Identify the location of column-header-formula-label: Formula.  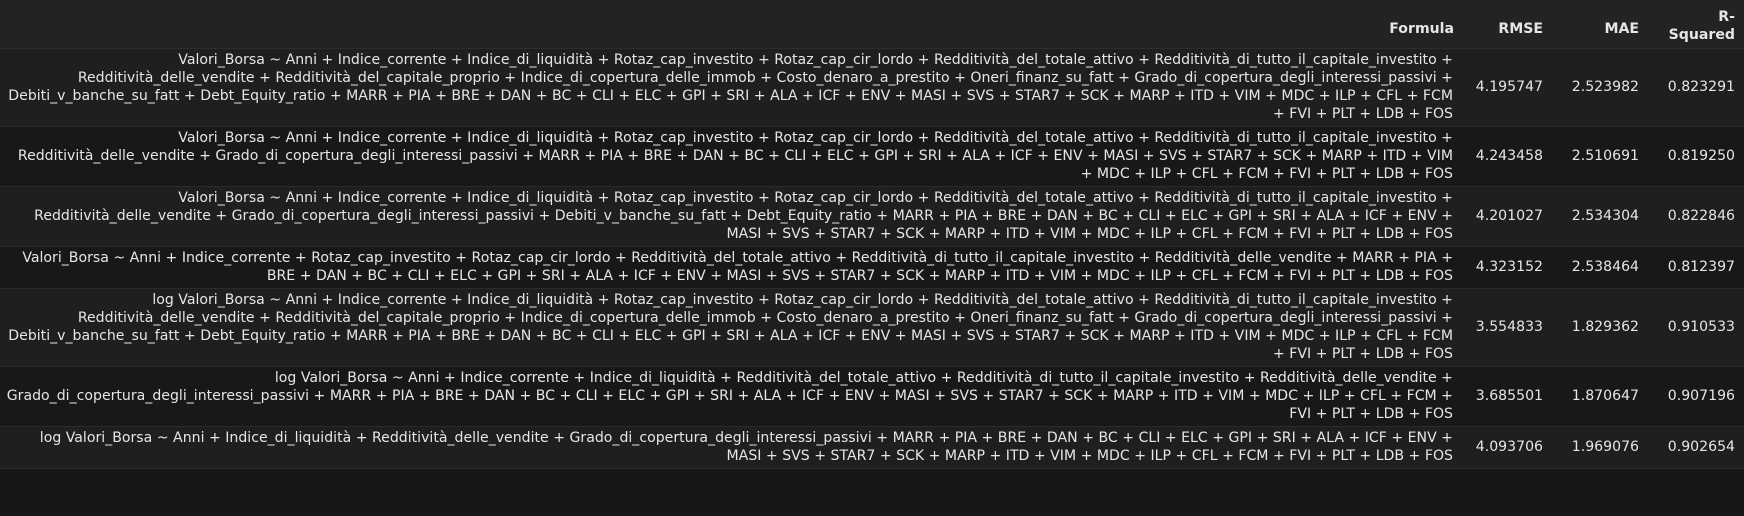
(1421, 28).